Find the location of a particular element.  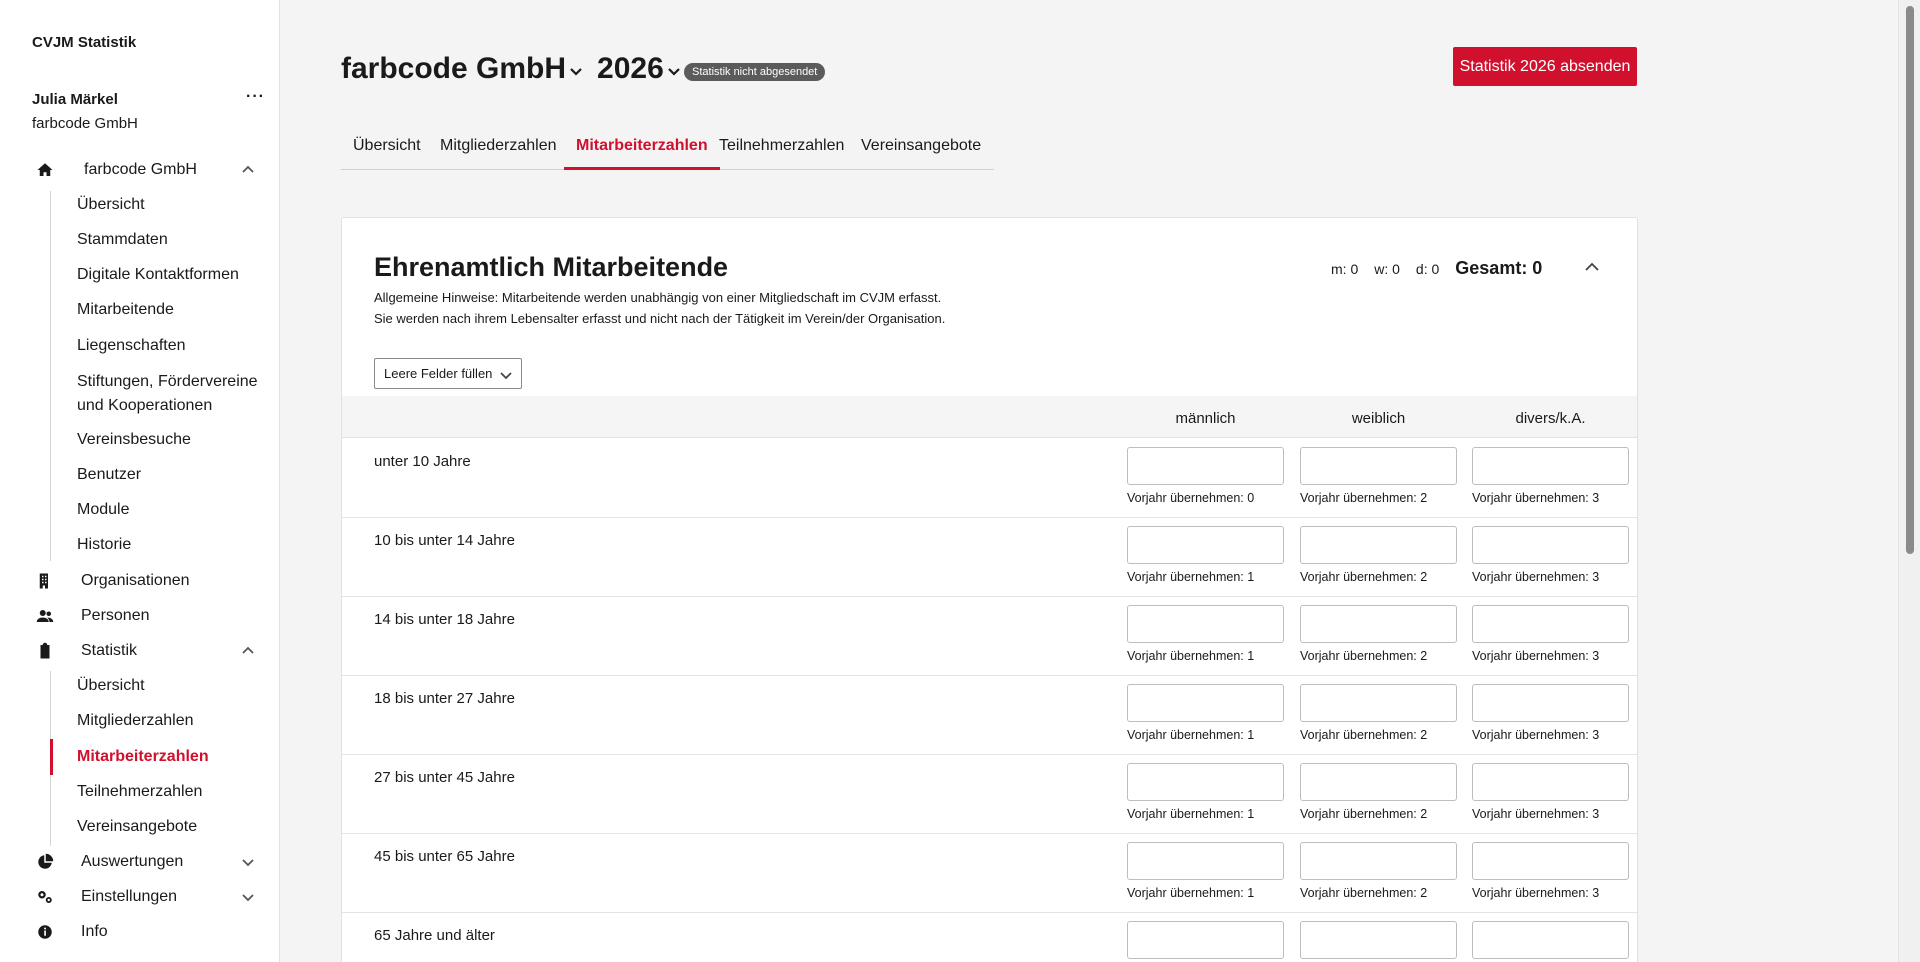

user-menu-button: ··· is located at coordinates (255, 97).